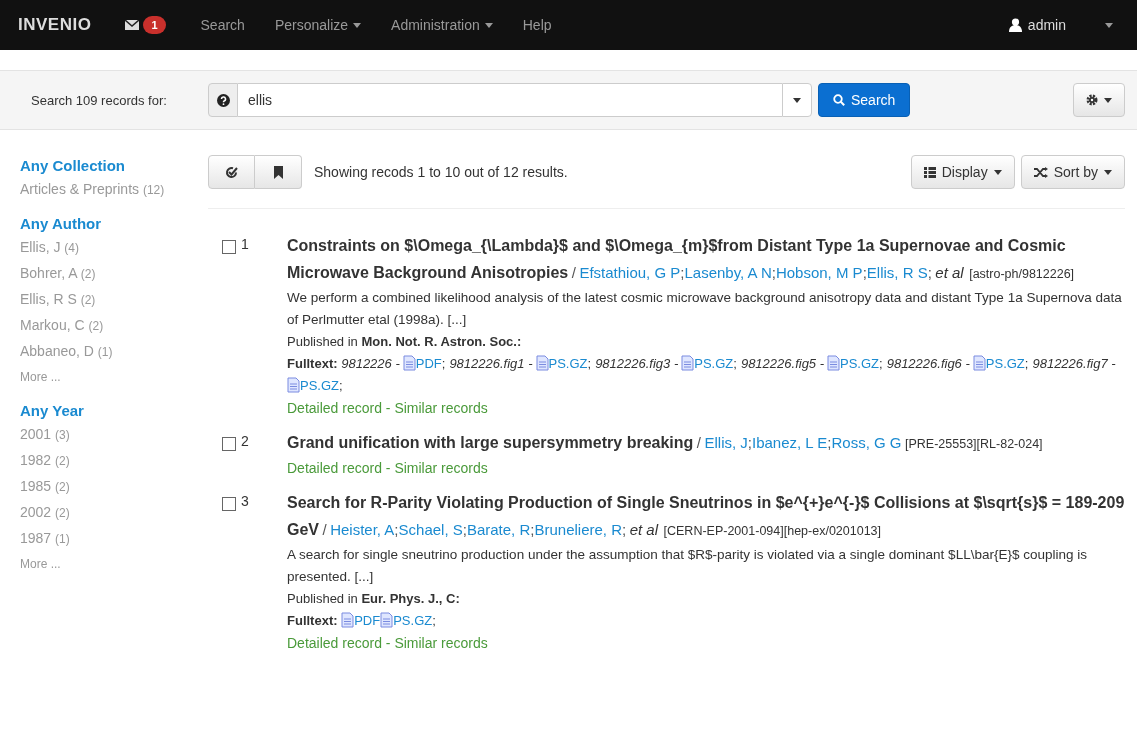  Describe the element at coordinates (58, 300) in the screenshot. I see `facet-item: Ellis, R S (2)` at that location.